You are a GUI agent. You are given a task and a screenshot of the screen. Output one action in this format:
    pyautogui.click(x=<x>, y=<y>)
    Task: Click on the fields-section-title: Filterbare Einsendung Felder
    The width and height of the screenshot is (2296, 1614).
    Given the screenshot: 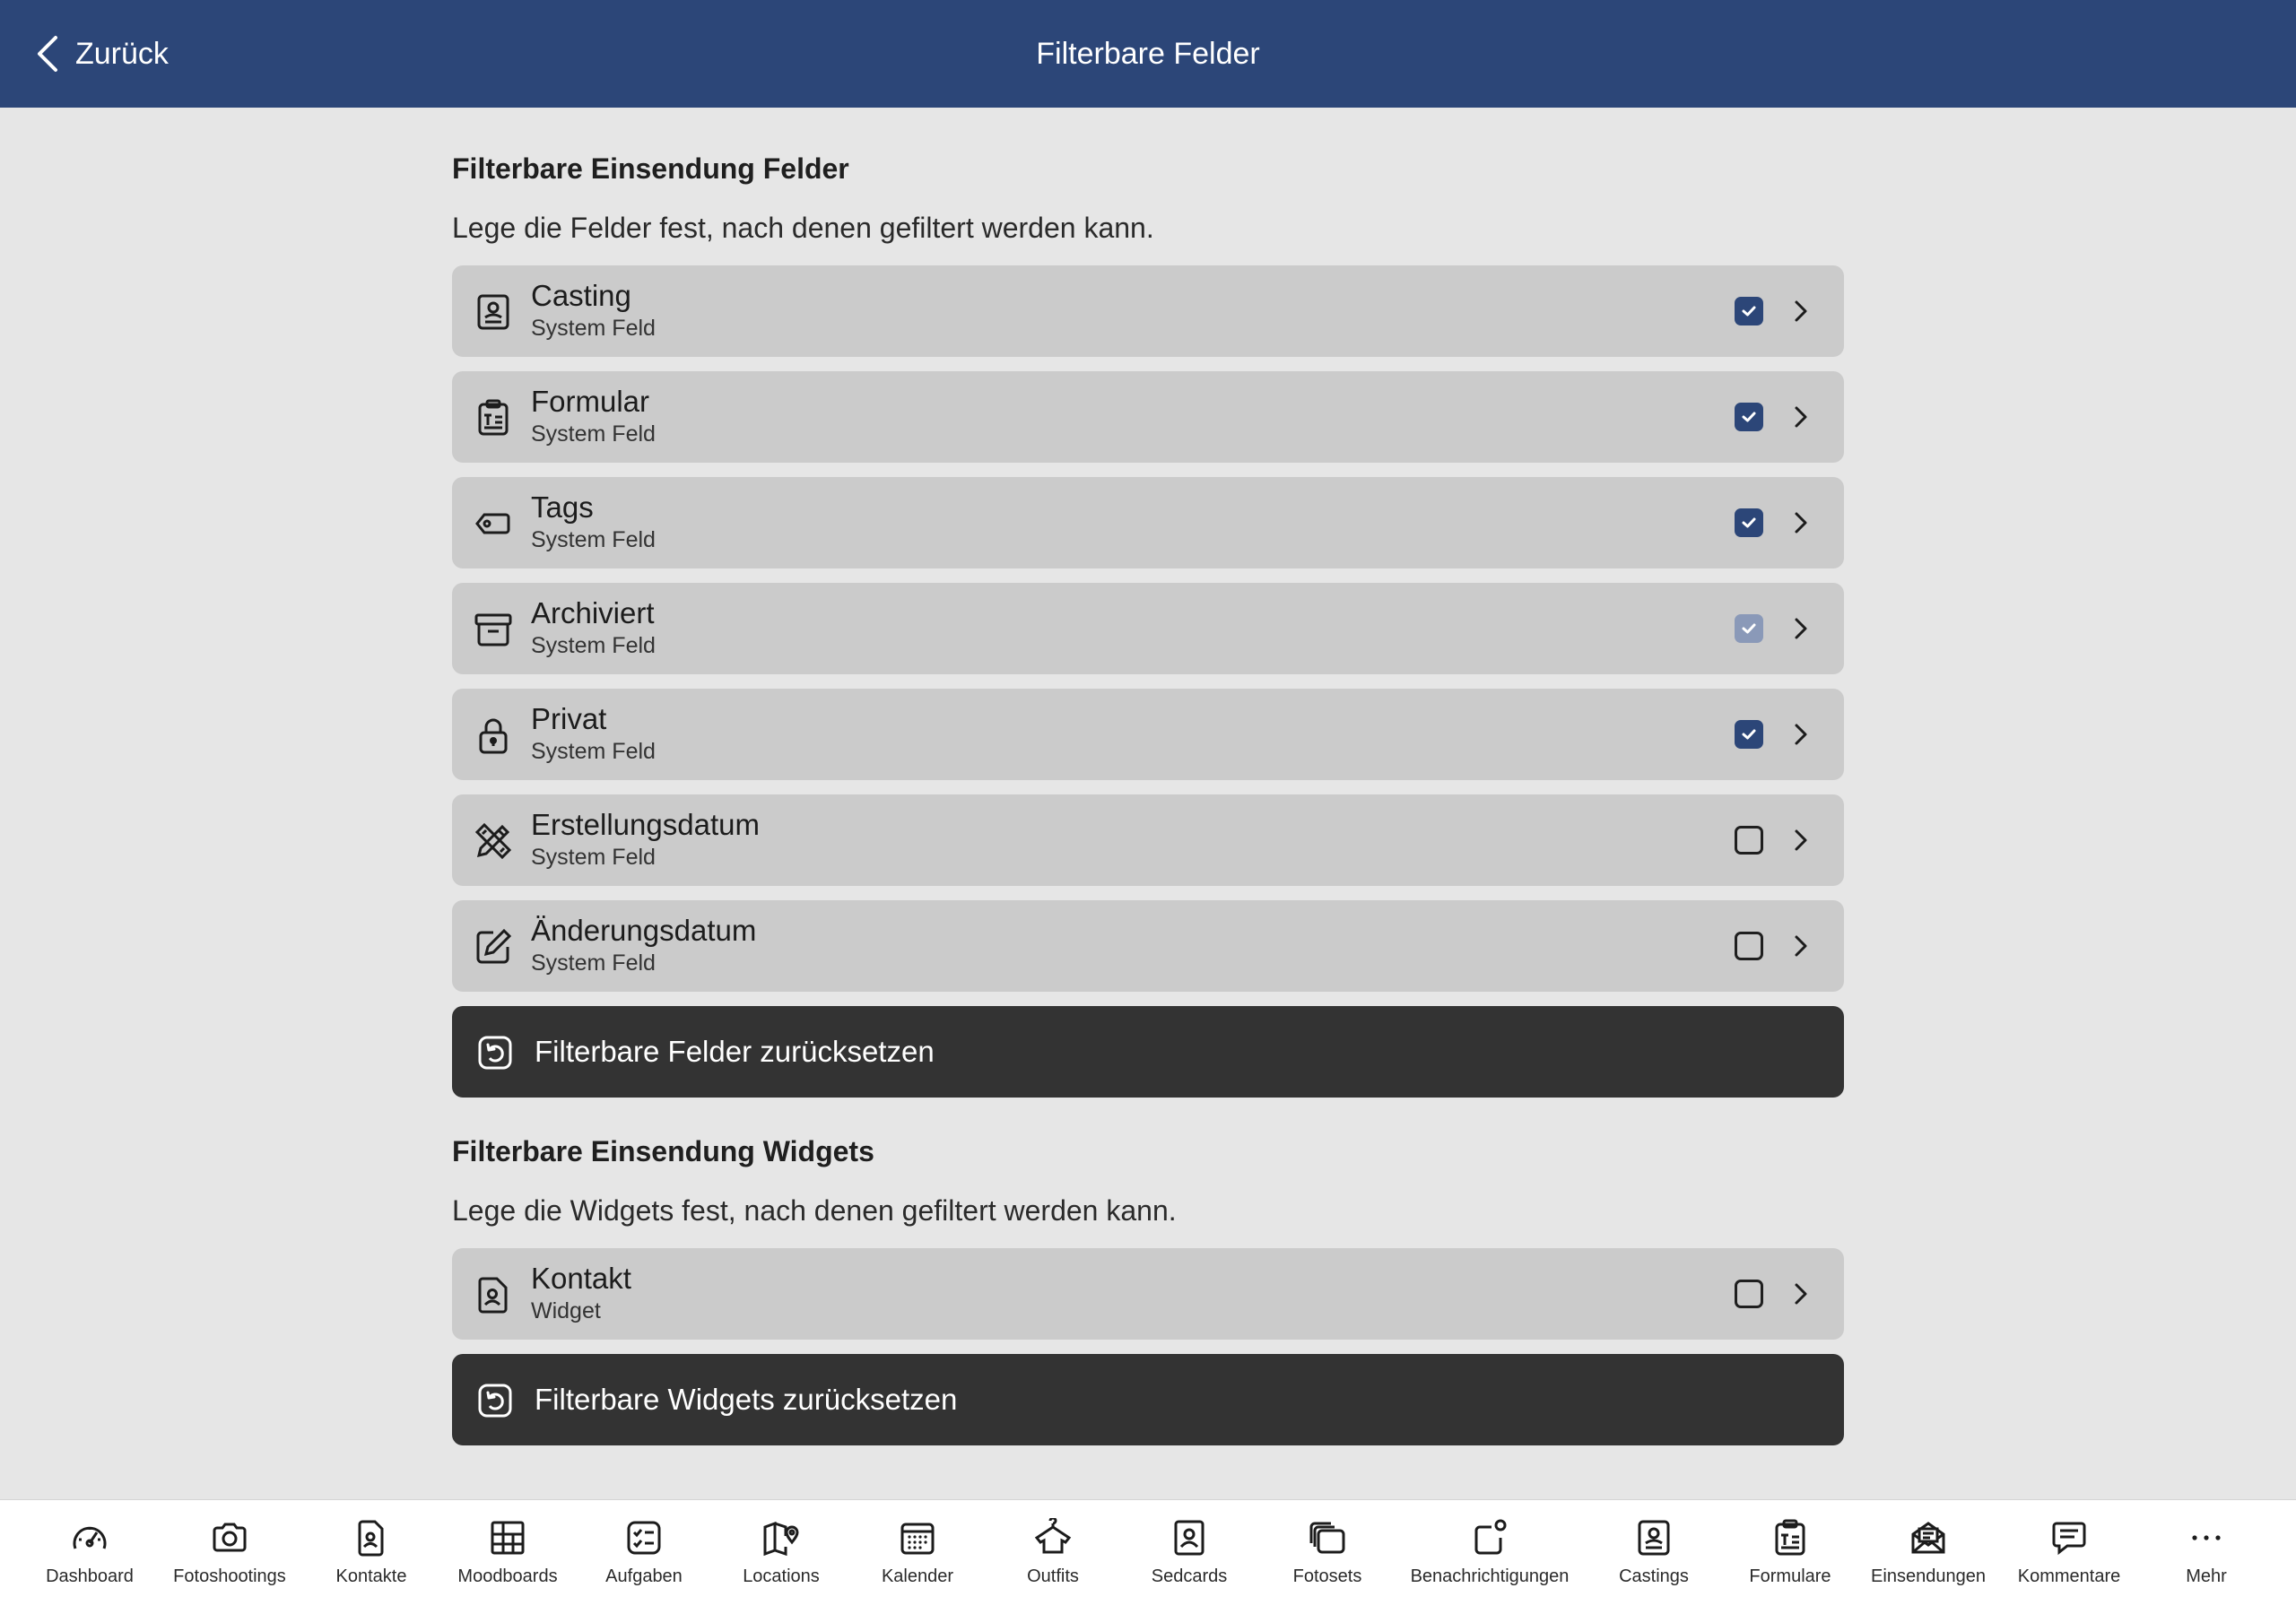 What is the action you would take?
    pyautogui.click(x=650, y=168)
    